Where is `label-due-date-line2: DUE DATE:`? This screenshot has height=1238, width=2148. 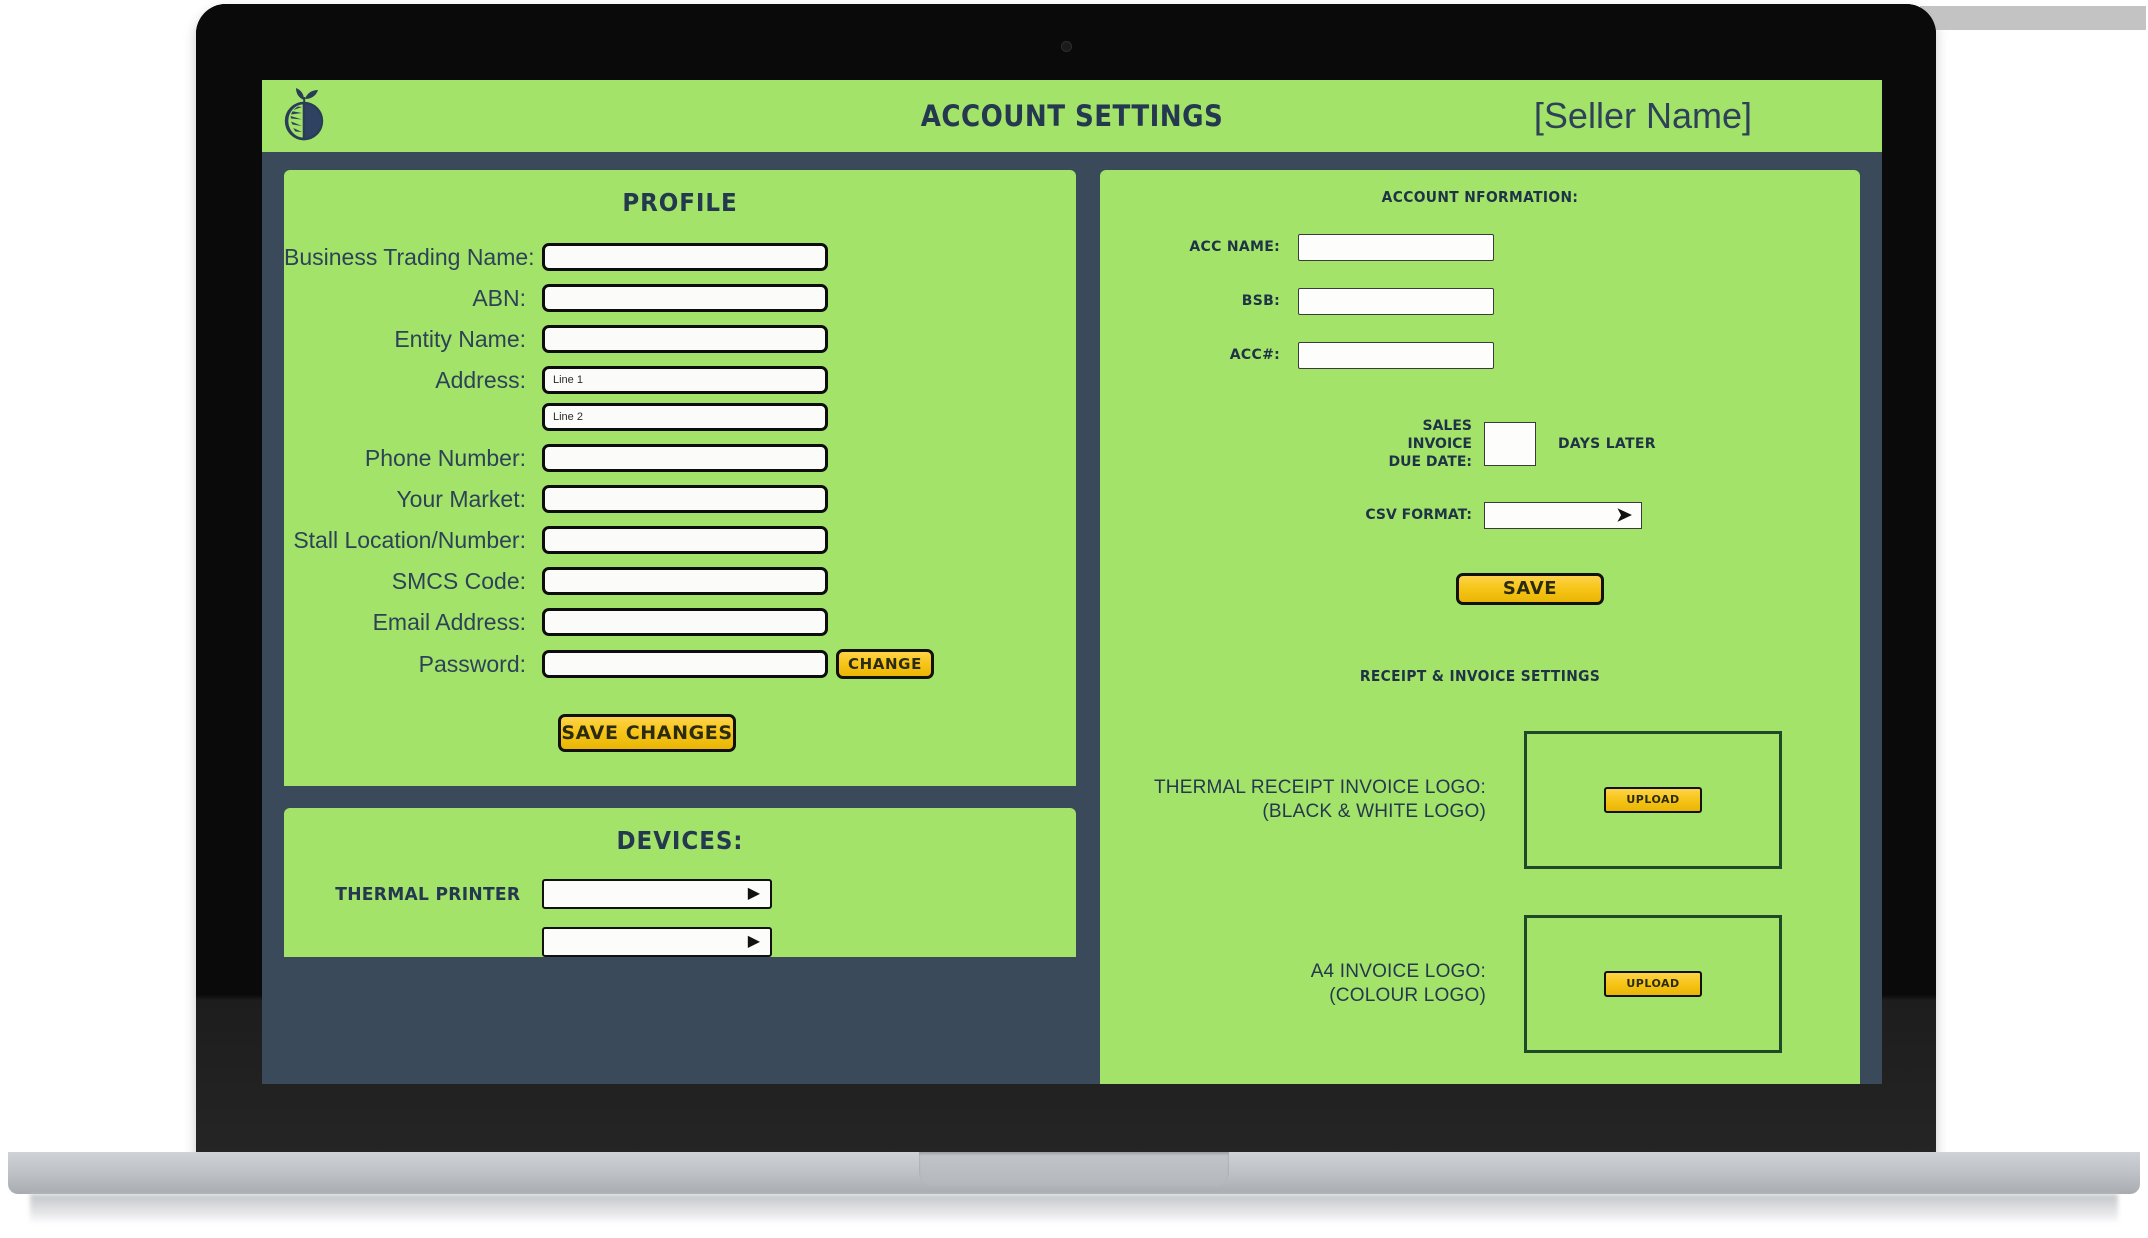
label-due-date-line2: DUE DATE: is located at coordinates (1430, 462).